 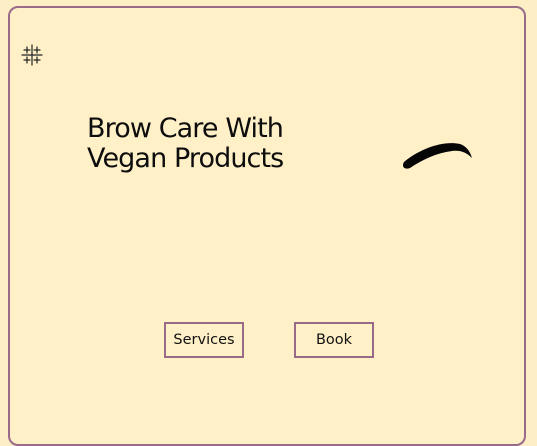 I want to click on hero-headline-line1: Brow Care With, so click(x=185, y=128).